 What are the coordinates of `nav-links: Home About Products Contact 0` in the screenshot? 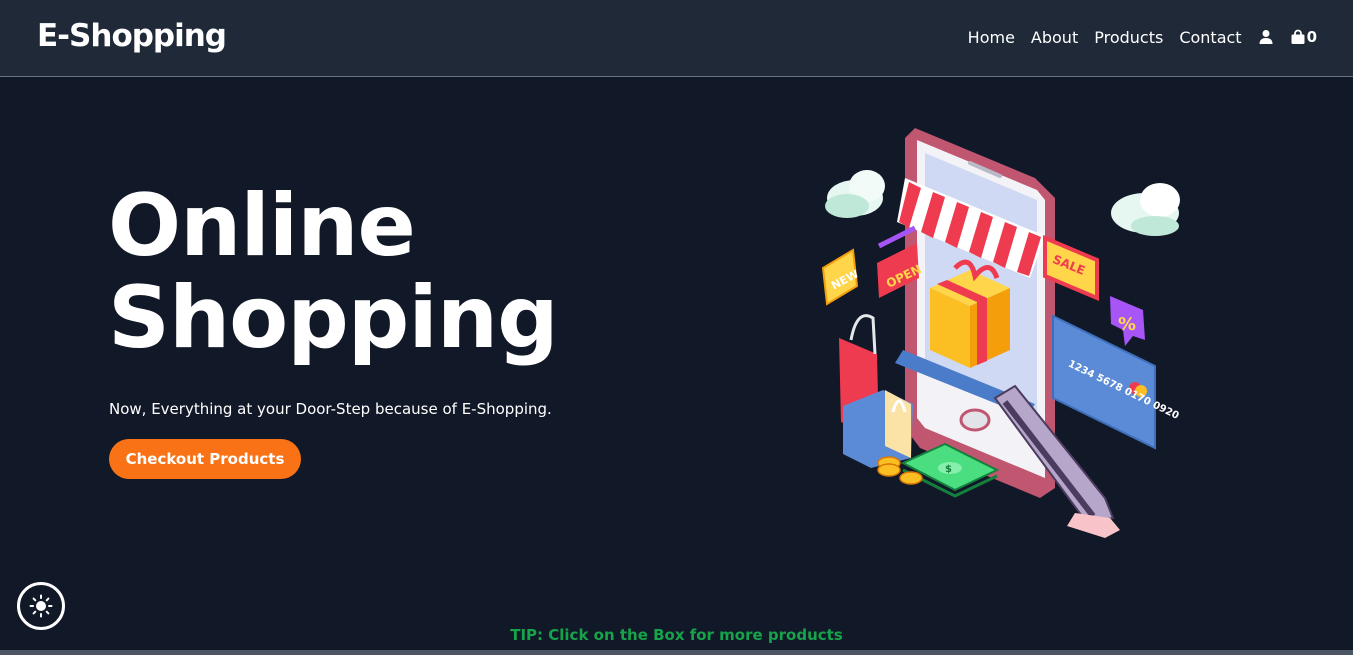 It's located at (1142, 37).